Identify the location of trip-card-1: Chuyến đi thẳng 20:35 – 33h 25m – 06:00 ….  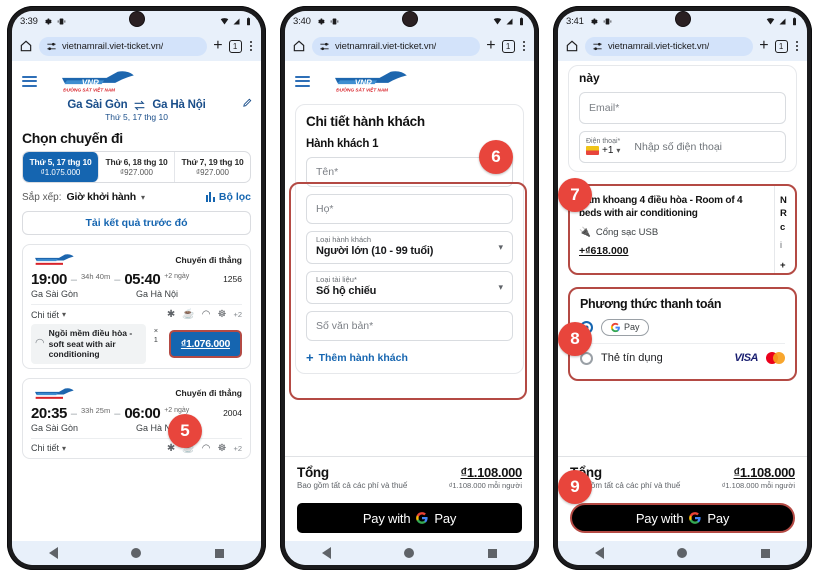
(136, 418).